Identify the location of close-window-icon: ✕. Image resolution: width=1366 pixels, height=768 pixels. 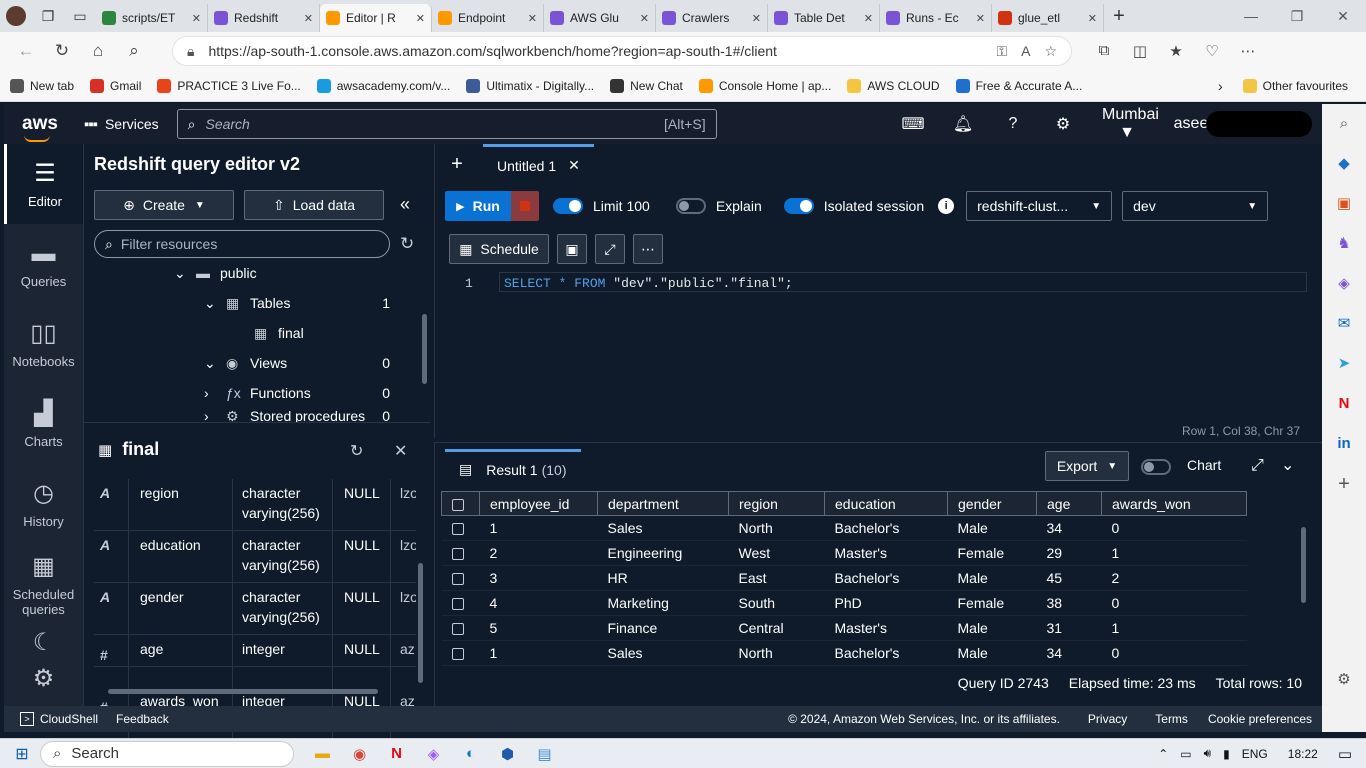
(1343, 16).